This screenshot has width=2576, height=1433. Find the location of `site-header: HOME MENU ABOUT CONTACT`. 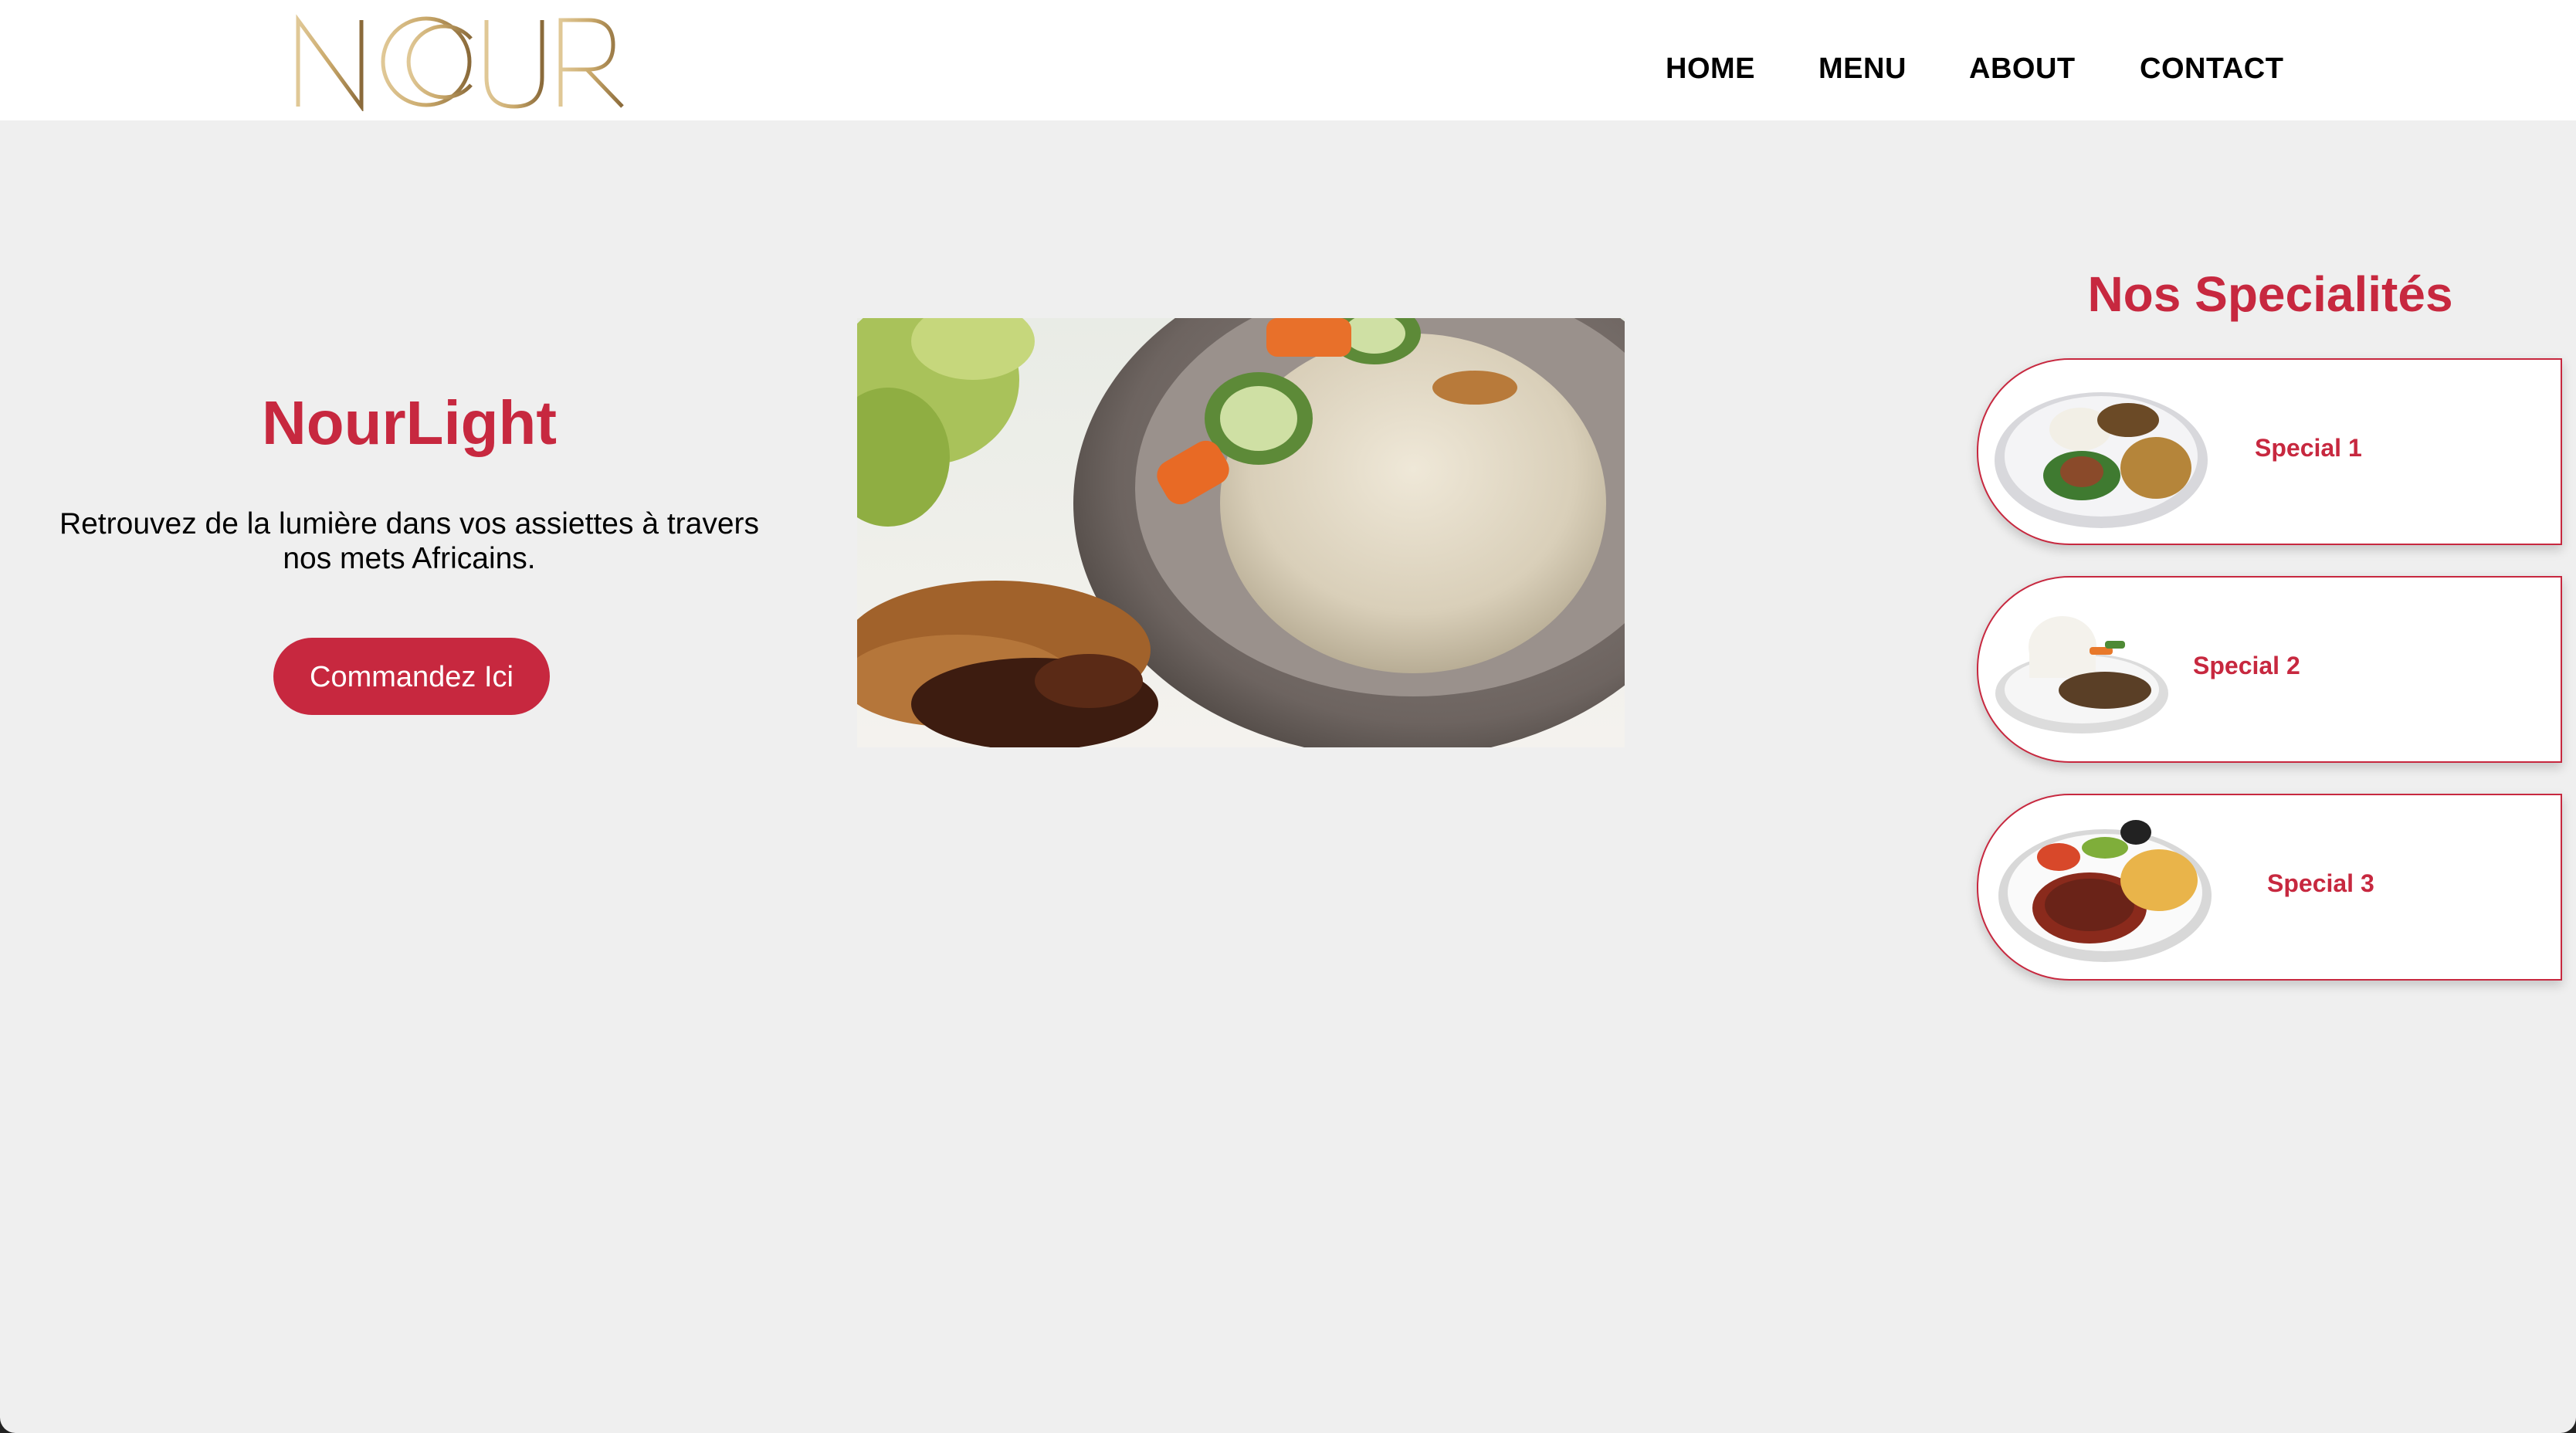

site-header: HOME MENU ABOUT CONTACT is located at coordinates (1288, 60).